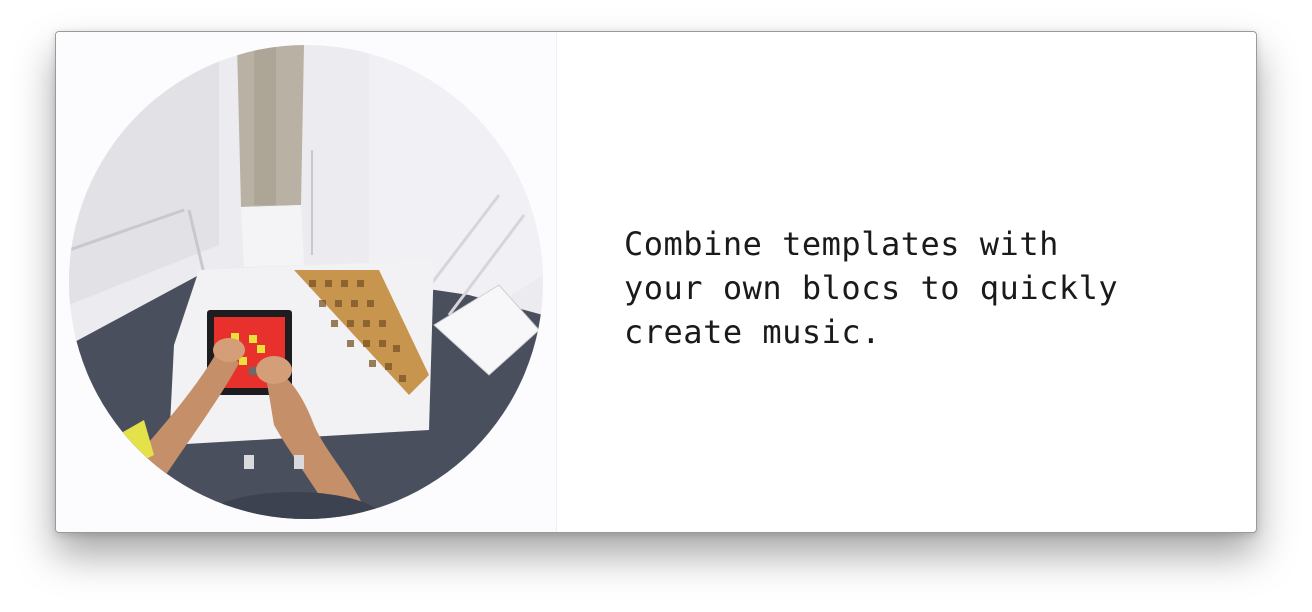 This screenshot has width=1312, height=612. I want to click on right-hand, so click(274, 370).